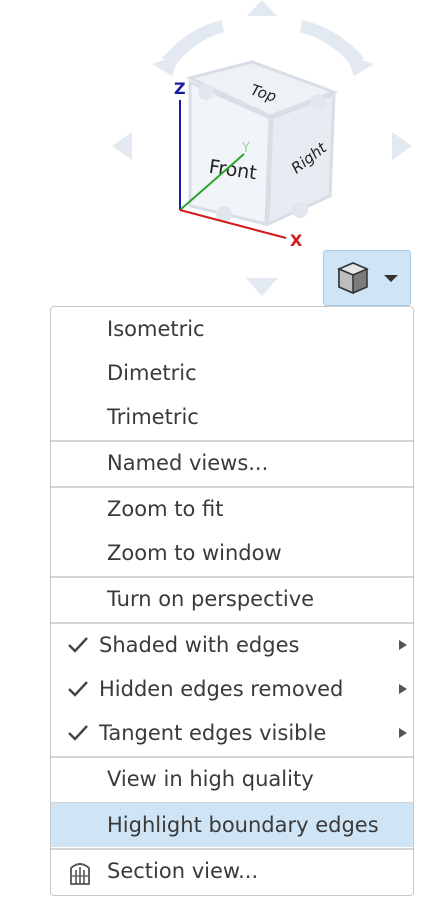 This screenshot has height=922, width=432. Describe the element at coordinates (165, 509) in the screenshot. I see `menu-item-label: Zoom to fit` at that location.